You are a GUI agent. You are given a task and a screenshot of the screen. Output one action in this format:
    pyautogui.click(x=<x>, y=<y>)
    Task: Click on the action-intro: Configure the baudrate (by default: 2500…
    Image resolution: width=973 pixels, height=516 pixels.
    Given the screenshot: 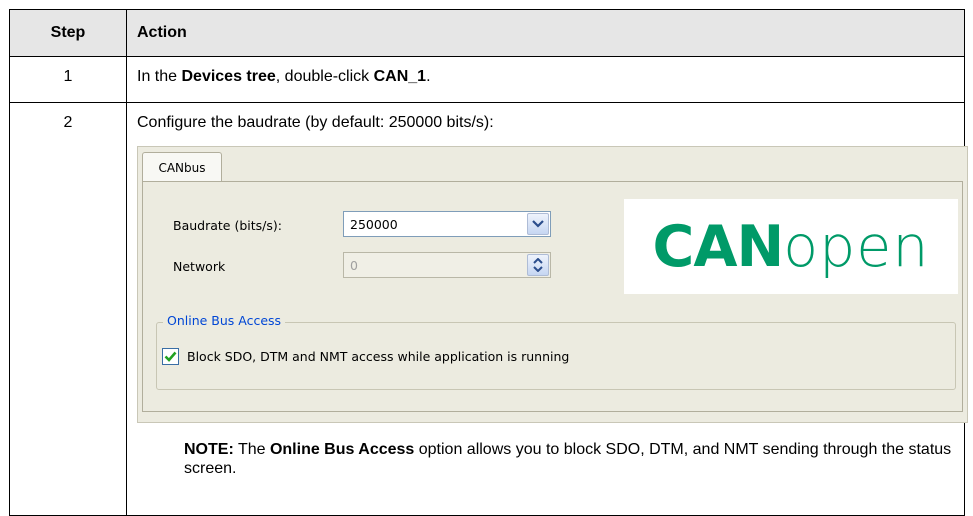 What is the action you would take?
    pyautogui.click(x=315, y=122)
    